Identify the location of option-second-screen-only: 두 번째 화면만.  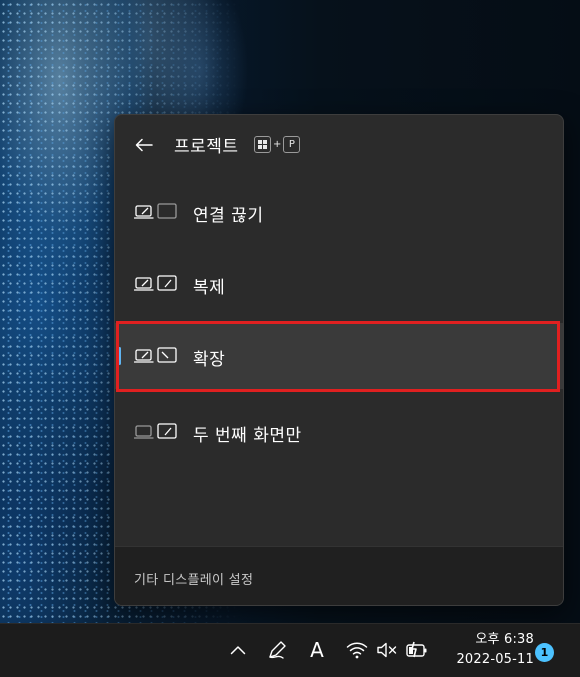
(339, 432).